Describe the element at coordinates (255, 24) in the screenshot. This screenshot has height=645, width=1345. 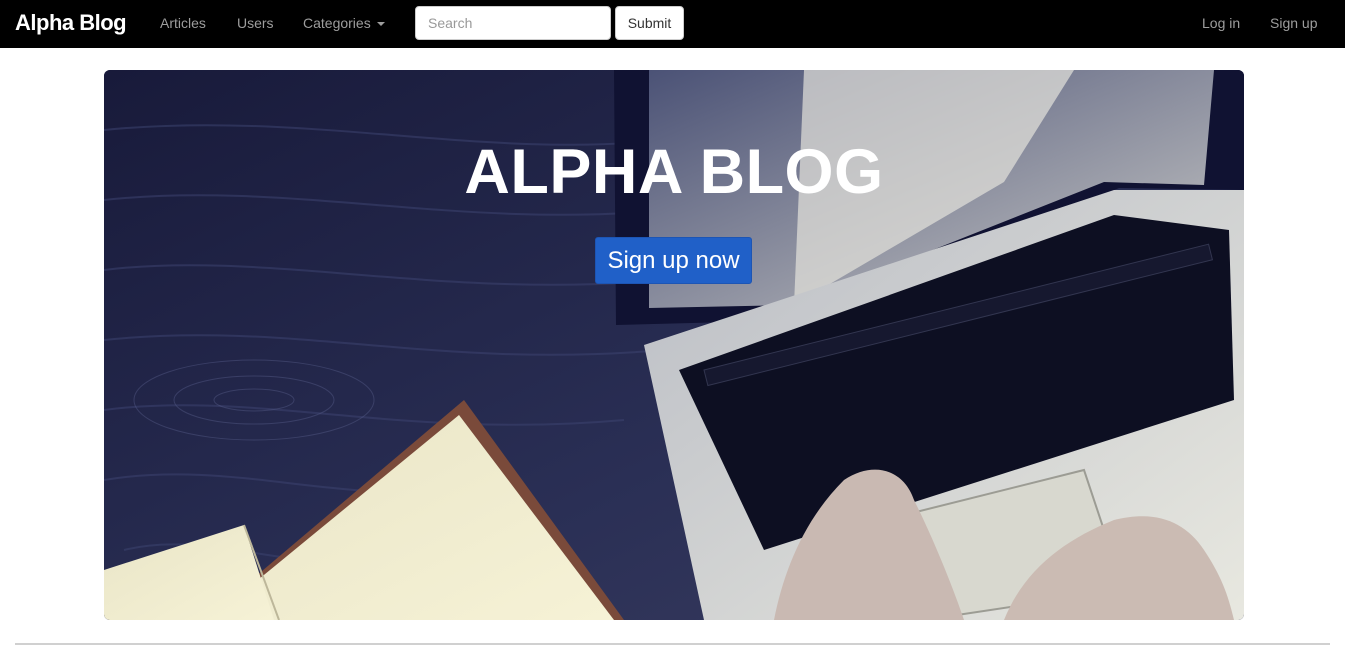
I see `nav-users-link: Users` at that location.